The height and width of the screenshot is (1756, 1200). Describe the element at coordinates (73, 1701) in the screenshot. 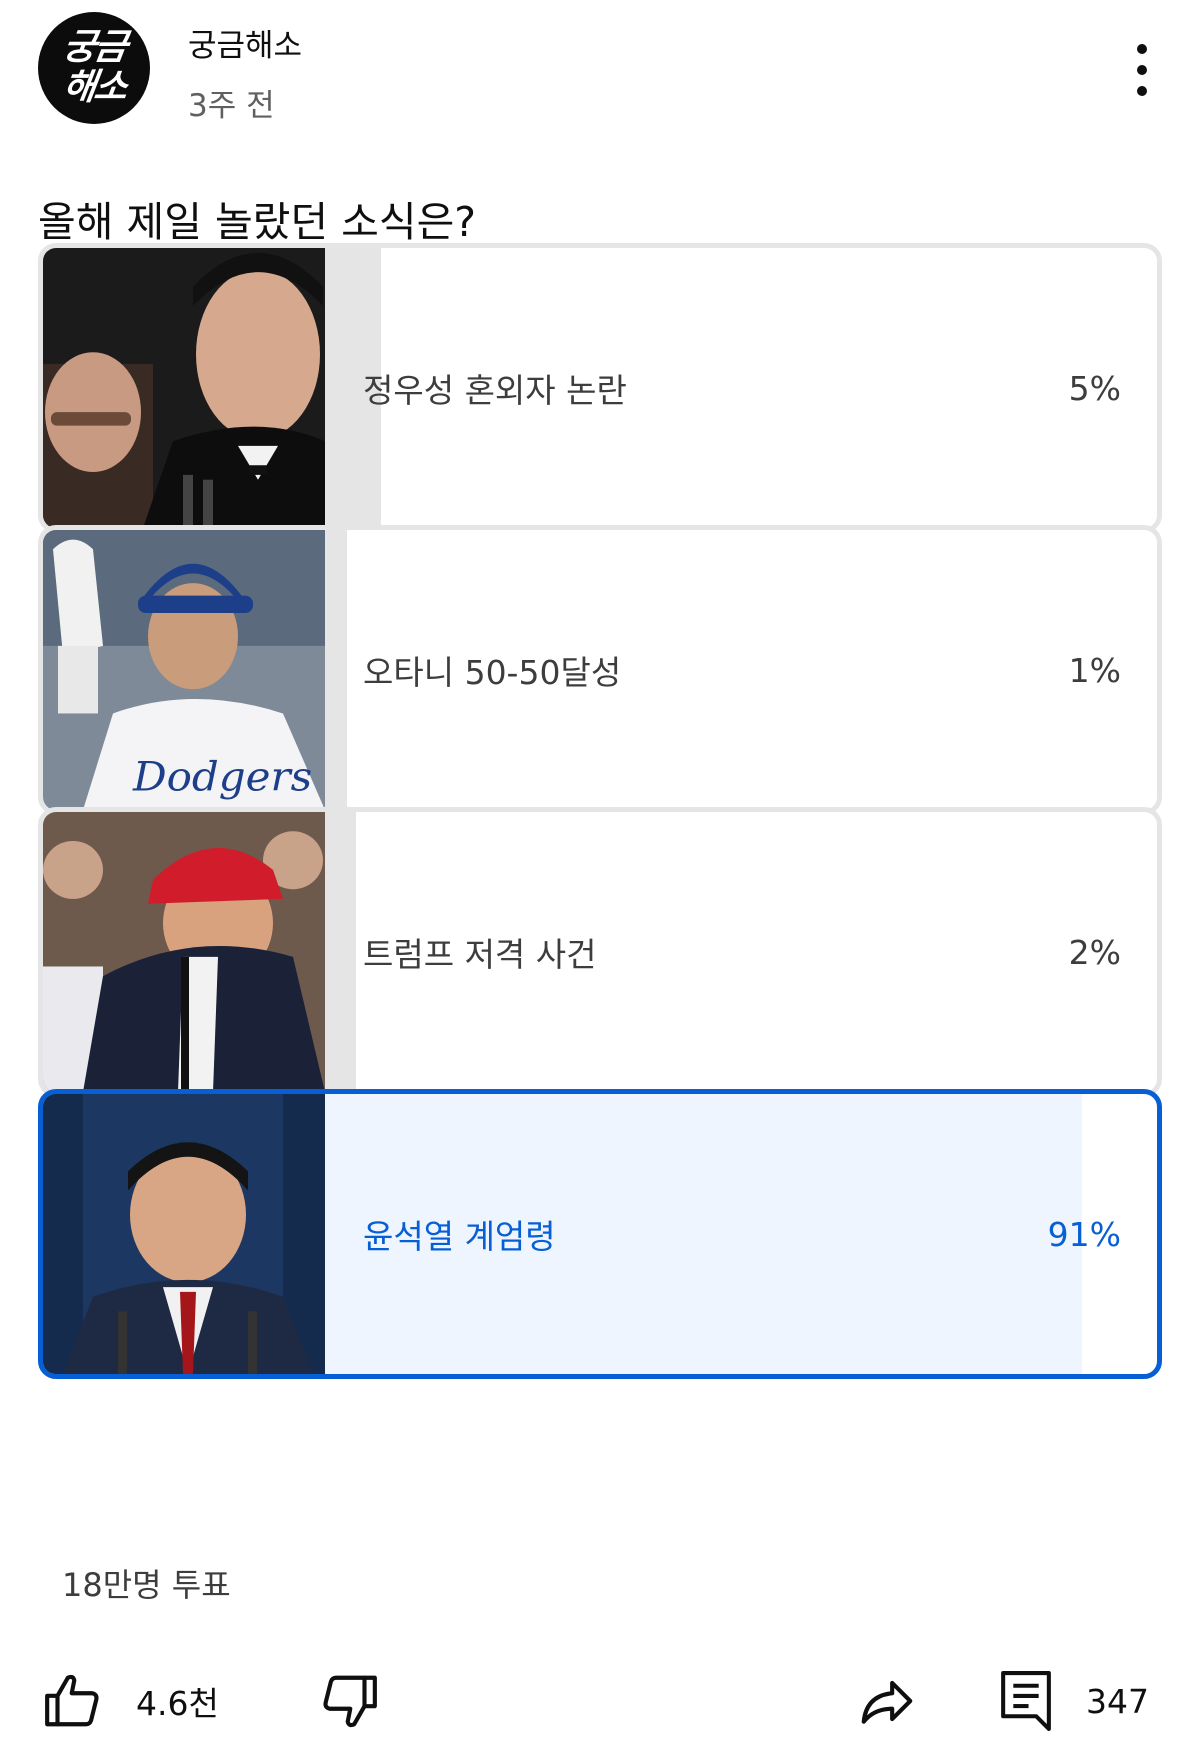

I see `thumbs-up-icon` at that location.